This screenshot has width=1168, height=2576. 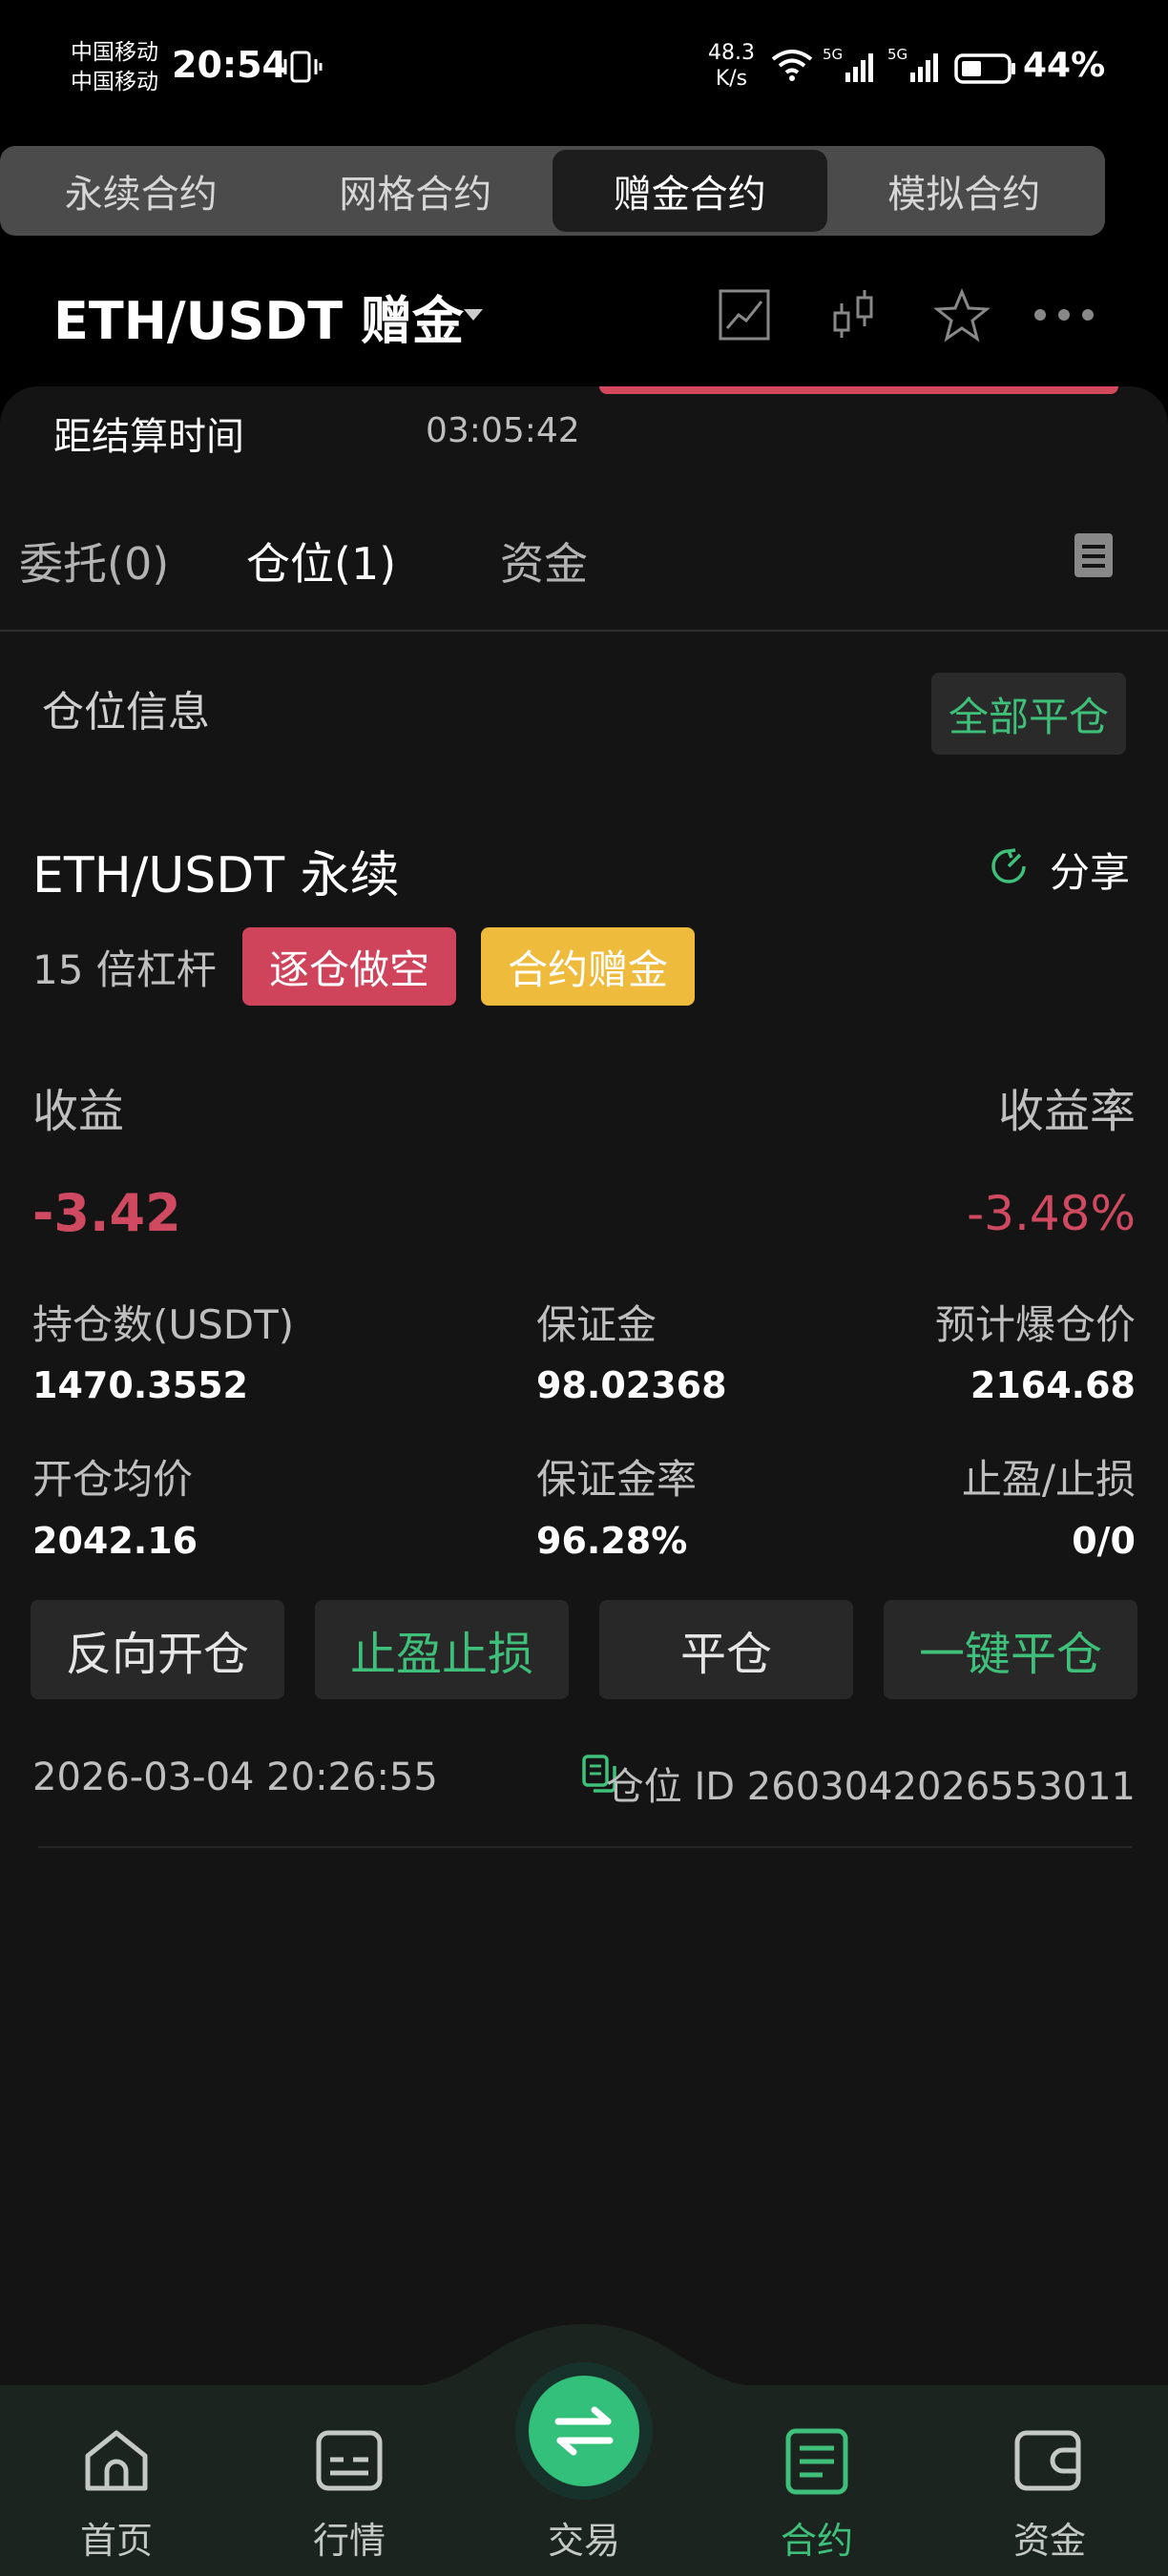 I want to click on tab-orders: 委托(0), so click(x=94, y=561).